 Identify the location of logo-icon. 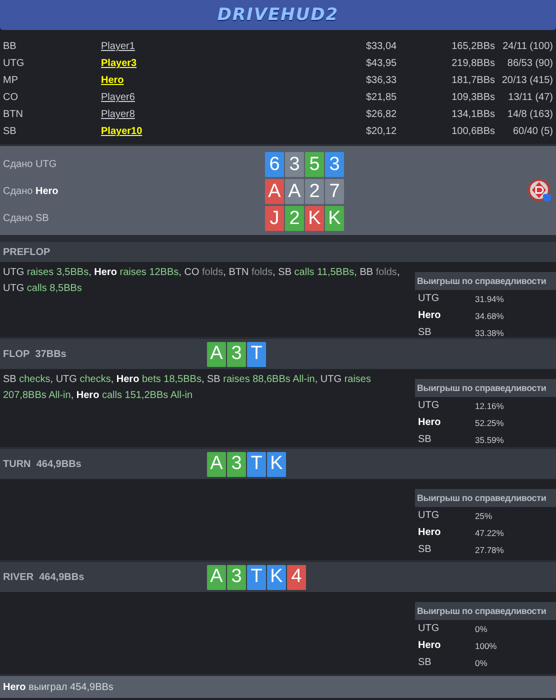
(540, 191).